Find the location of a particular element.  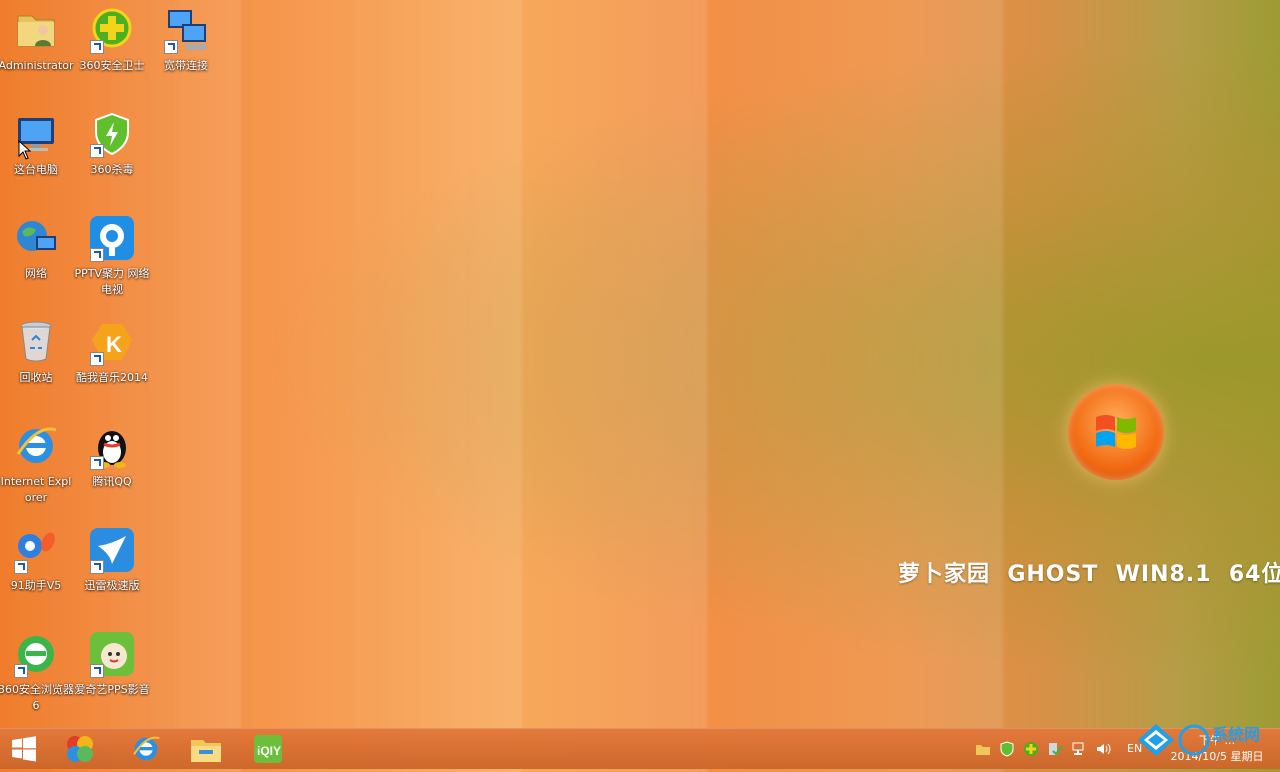

xunlei-icon is located at coordinates (112, 550).